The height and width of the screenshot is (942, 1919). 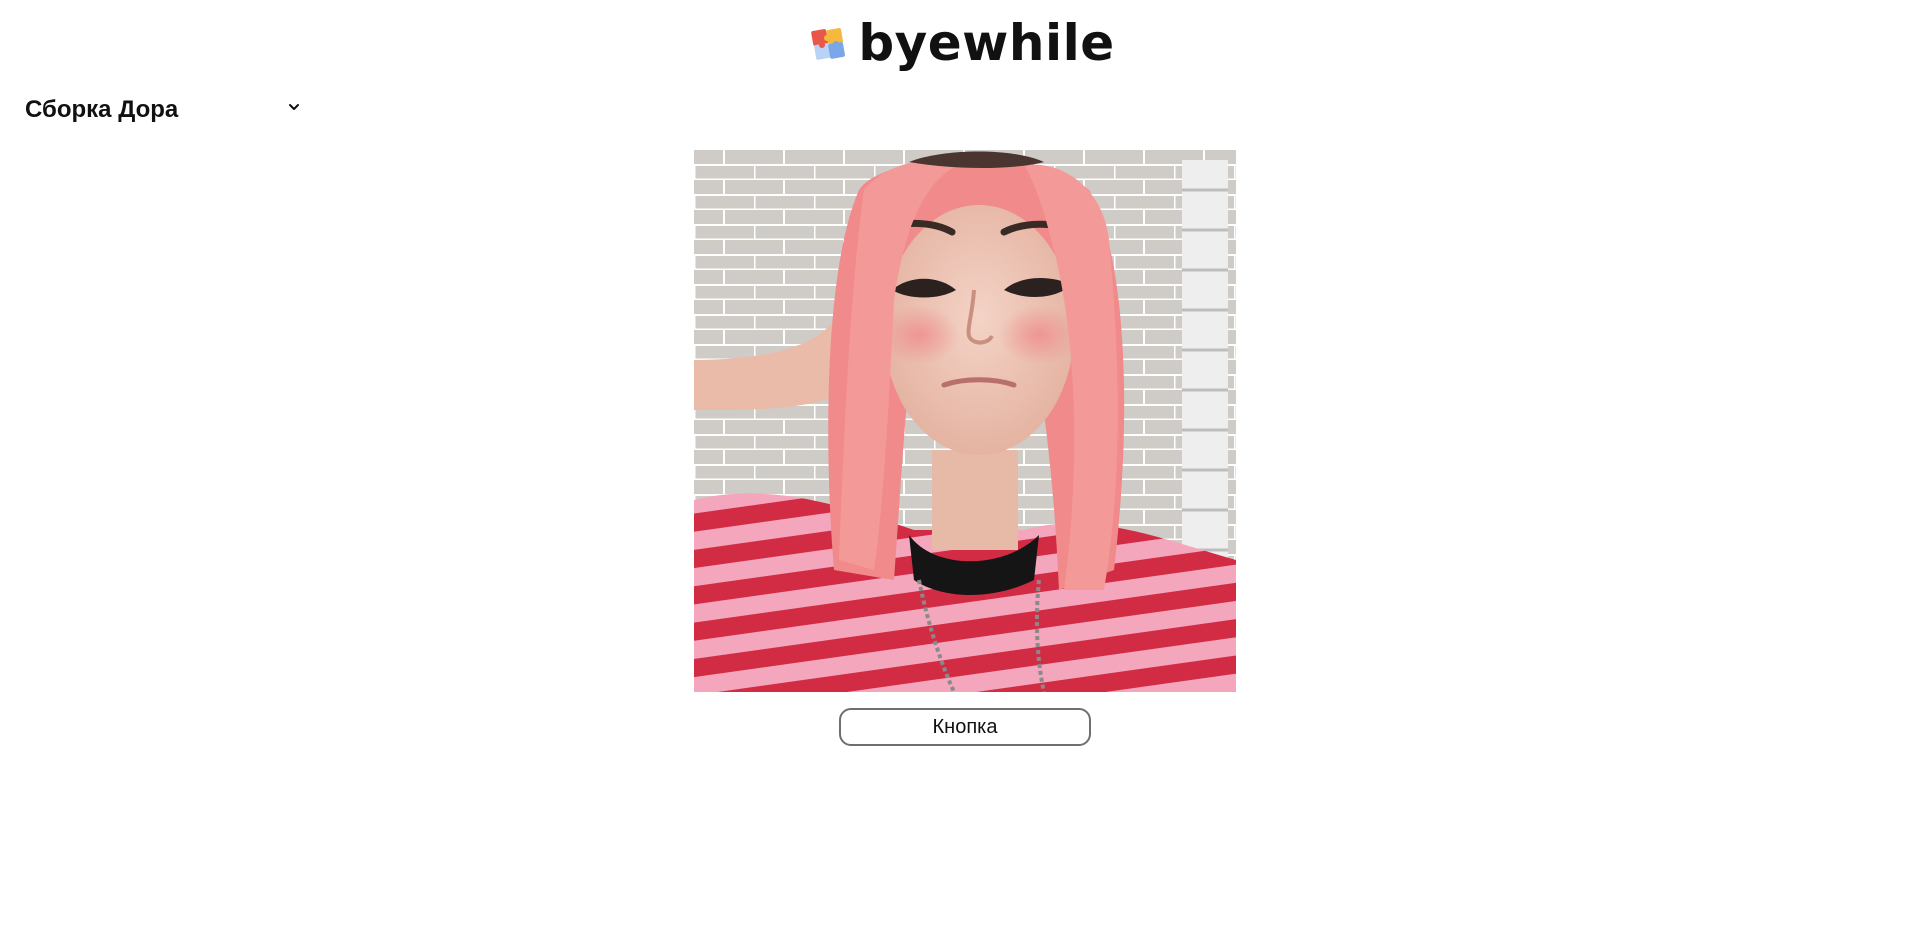 What do you see at coordinates (965, 727) in the screenshot?
I see `action-button: Кнопка` at bounding box center [965, 727].